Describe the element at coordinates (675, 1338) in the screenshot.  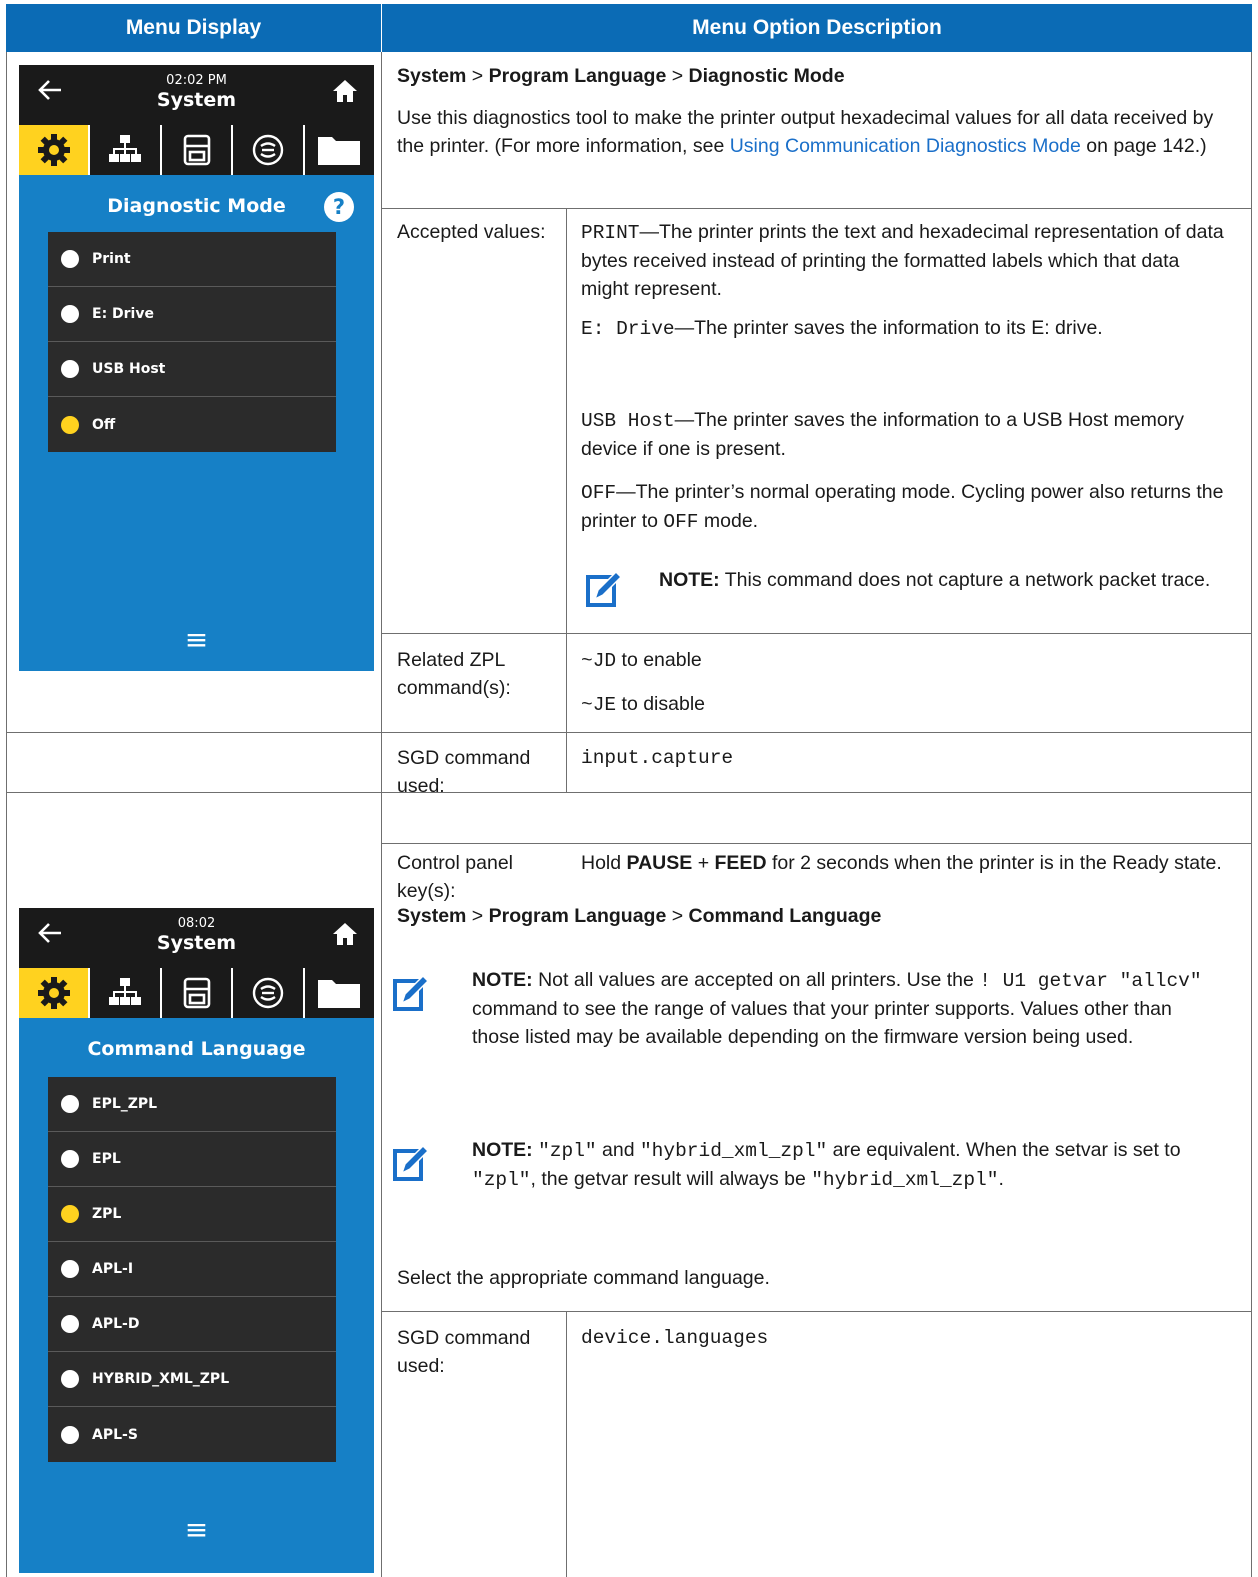
I see `sgd-value: device.languages` at that location.